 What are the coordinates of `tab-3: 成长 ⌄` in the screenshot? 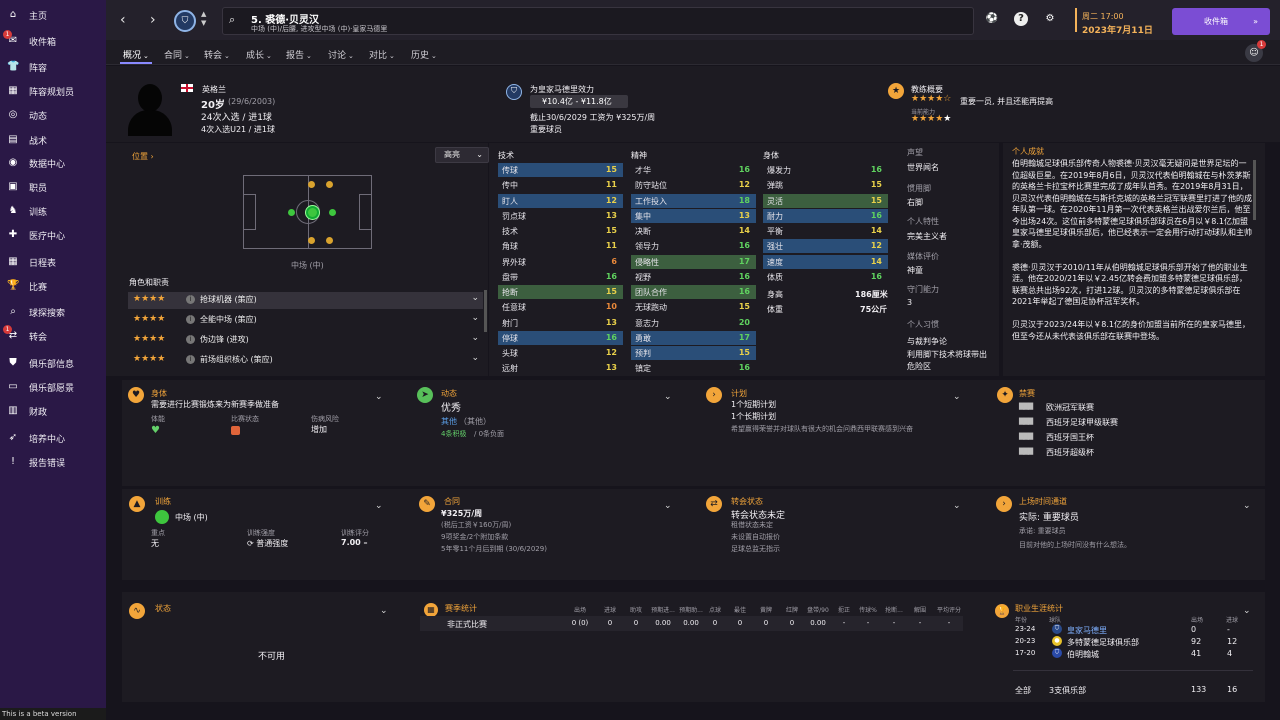 It's located at (259, 54).